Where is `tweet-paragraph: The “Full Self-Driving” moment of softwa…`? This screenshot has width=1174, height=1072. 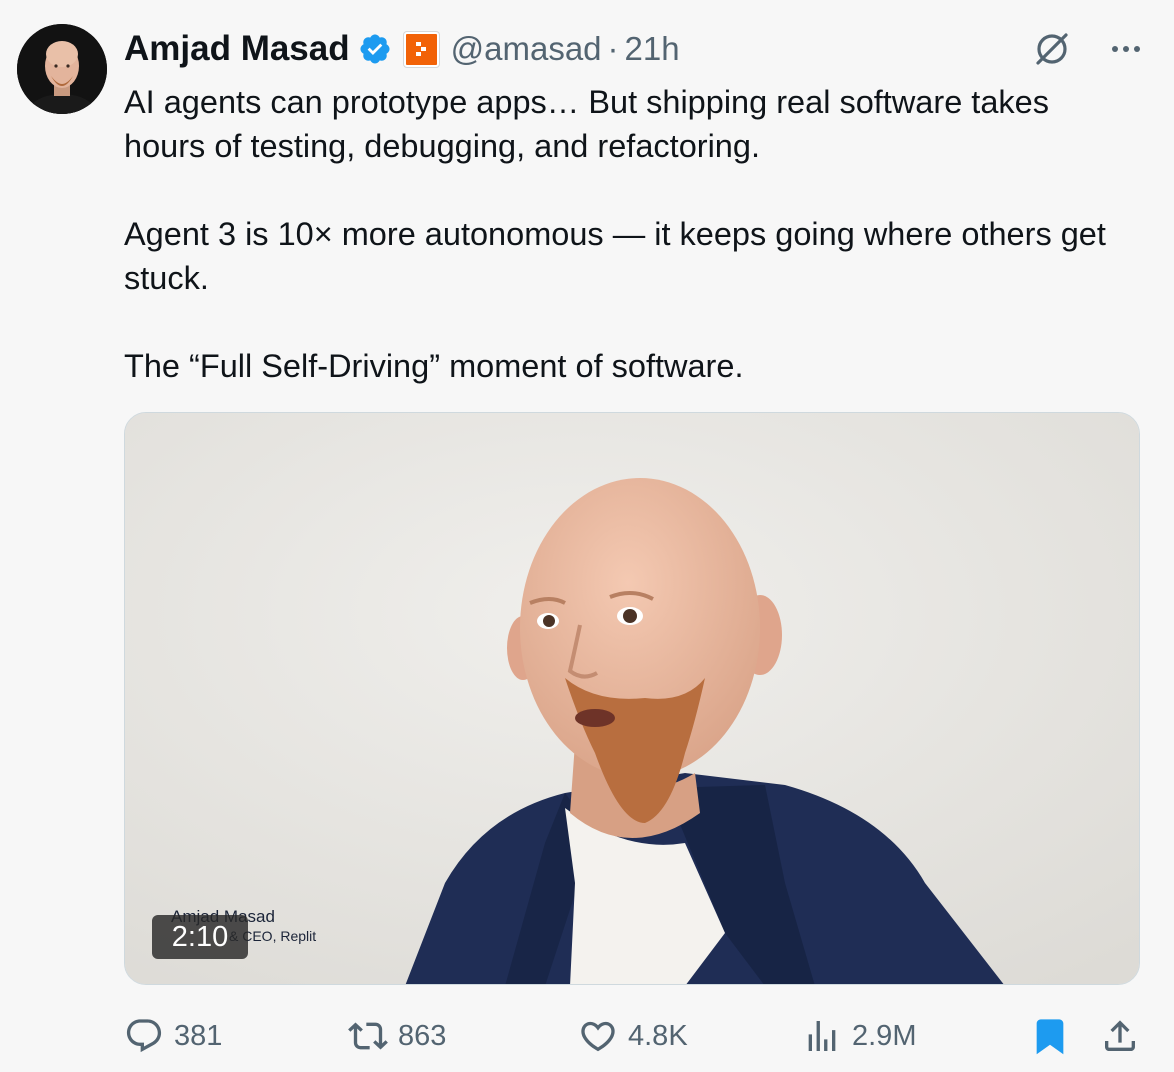 tweet-paragraph: The “Full Self-Driving” moment of softwa… is located at coordinates (434, 366).